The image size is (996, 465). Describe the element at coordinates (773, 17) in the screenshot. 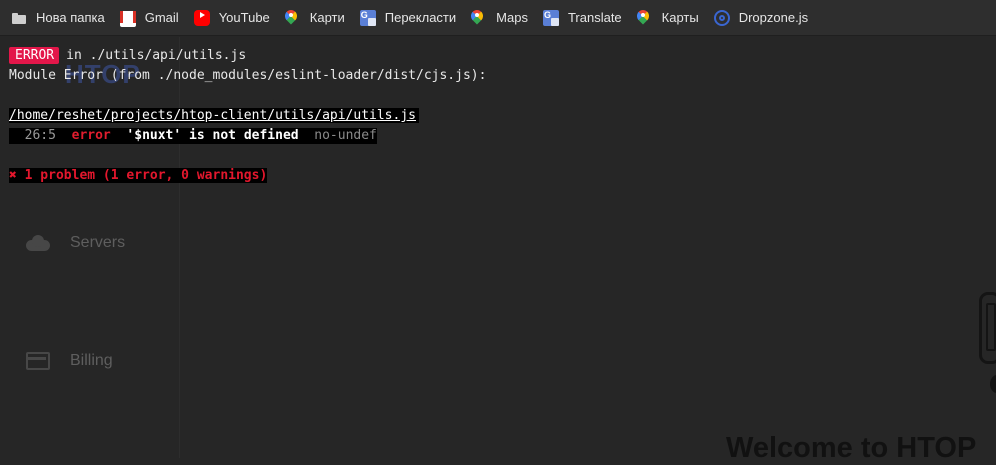

I see `bookmark-label: Dropzone.js` at that location.